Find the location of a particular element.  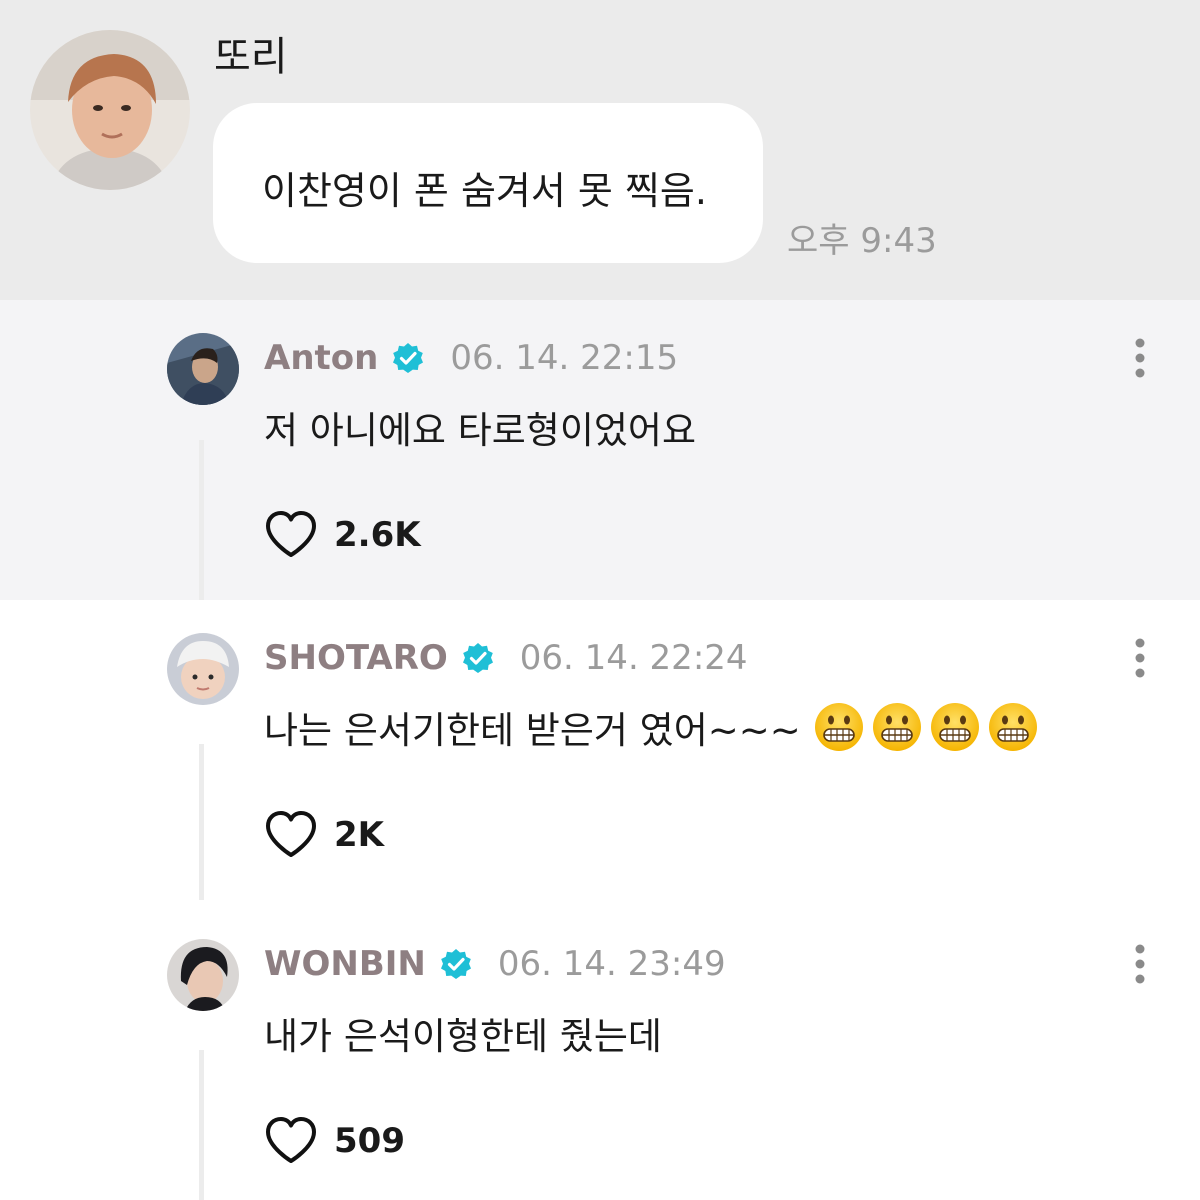

like-count: 2.6K is located at coordinates (377, 535).